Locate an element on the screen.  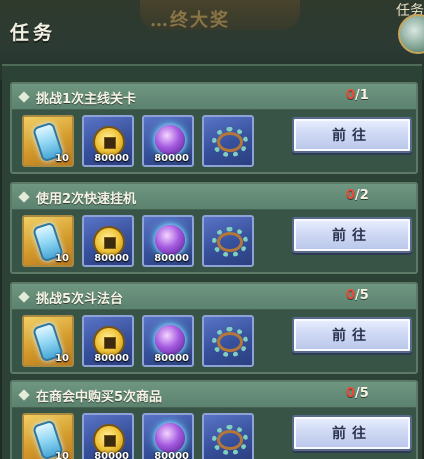
task-title: 挑战1次主线关卡 is located at coordinates (86, 99).